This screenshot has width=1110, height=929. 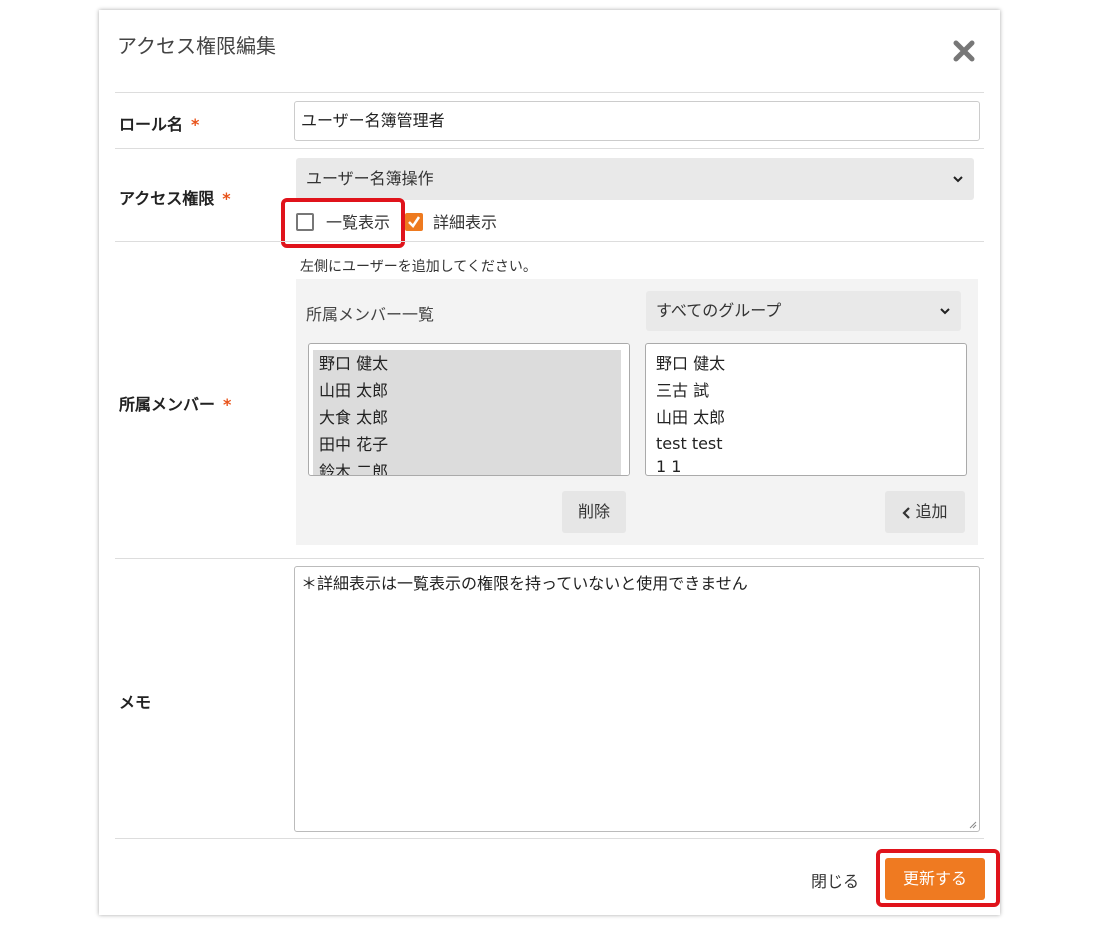 I want to click on add-button: 追加, so click(x=925, y=512).